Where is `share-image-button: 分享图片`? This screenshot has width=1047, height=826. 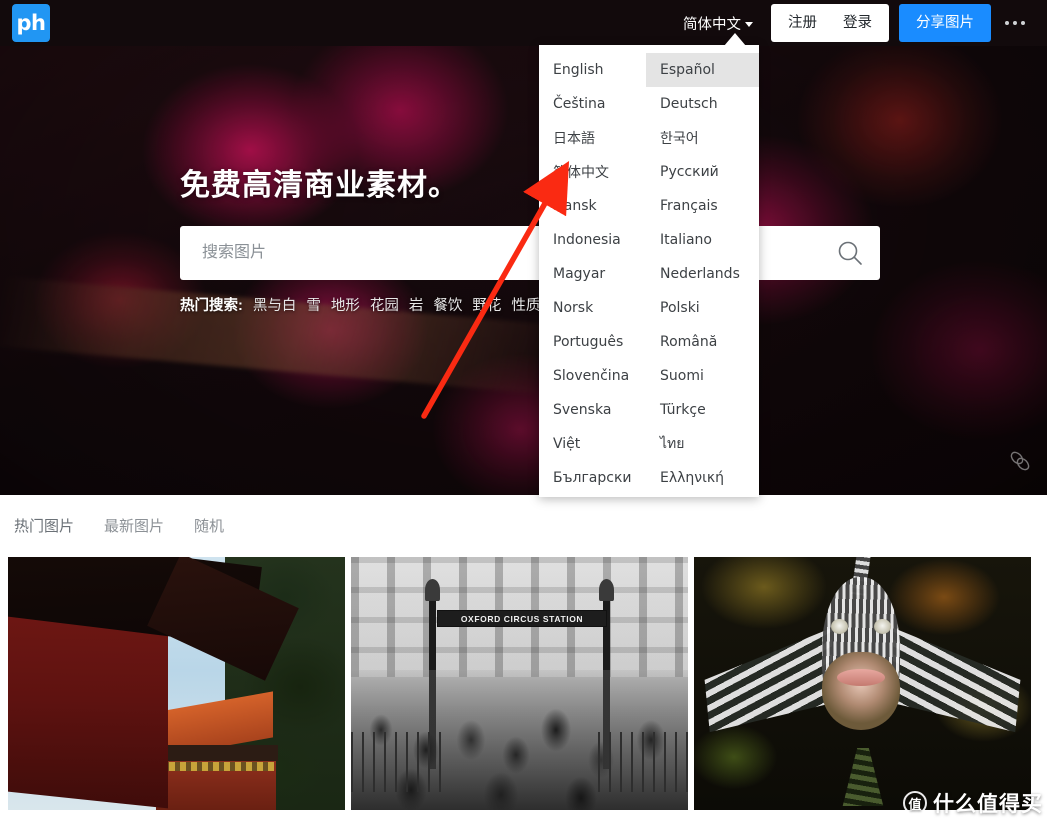
share-image-button: 分享图片 is located at coordinates (945, 23).